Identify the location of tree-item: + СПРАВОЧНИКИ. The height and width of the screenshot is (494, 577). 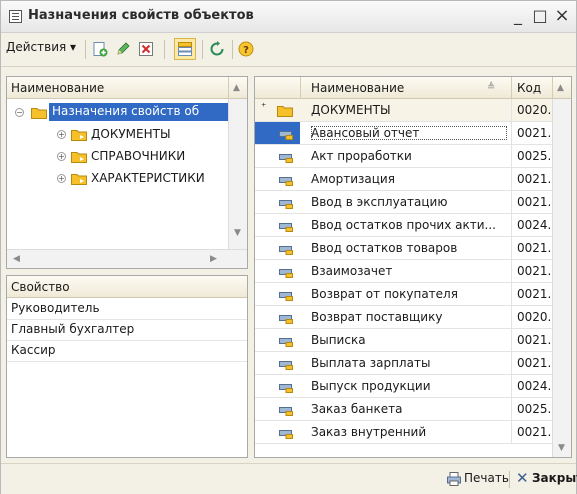
(118, 157).